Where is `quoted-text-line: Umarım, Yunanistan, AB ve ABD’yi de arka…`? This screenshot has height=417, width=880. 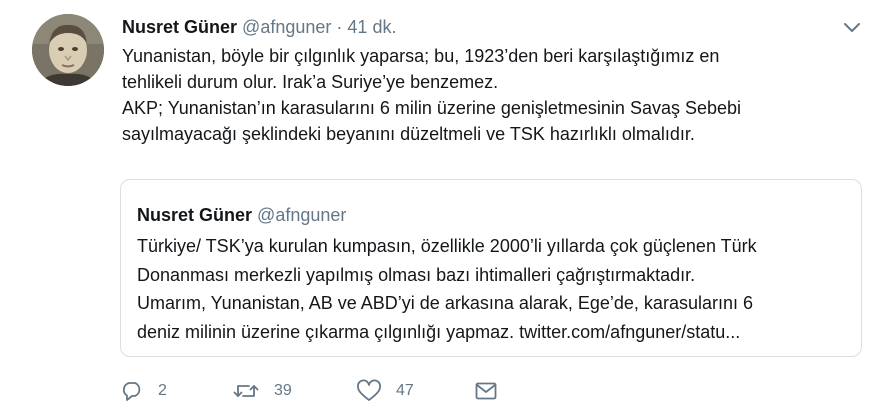
quoted-text-line: Umarım, Yunanistan, AB ve ABD’yi de arka… is located at coordinates (445, 303).